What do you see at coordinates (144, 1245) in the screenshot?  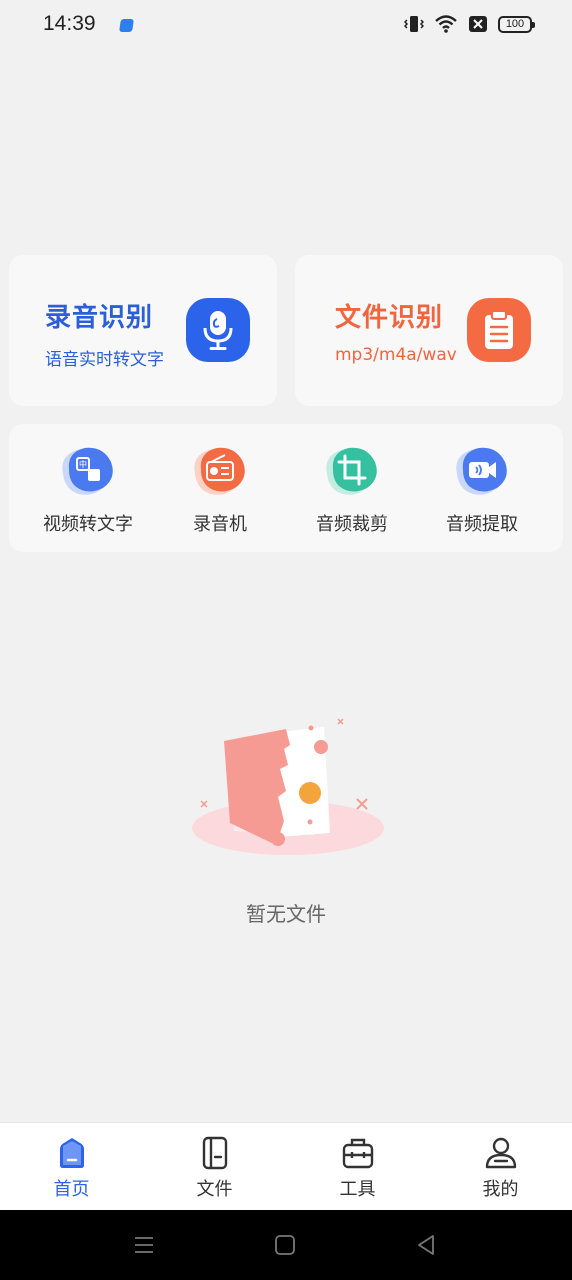 I see `menu-icon` at bounding box center [144, 1245].